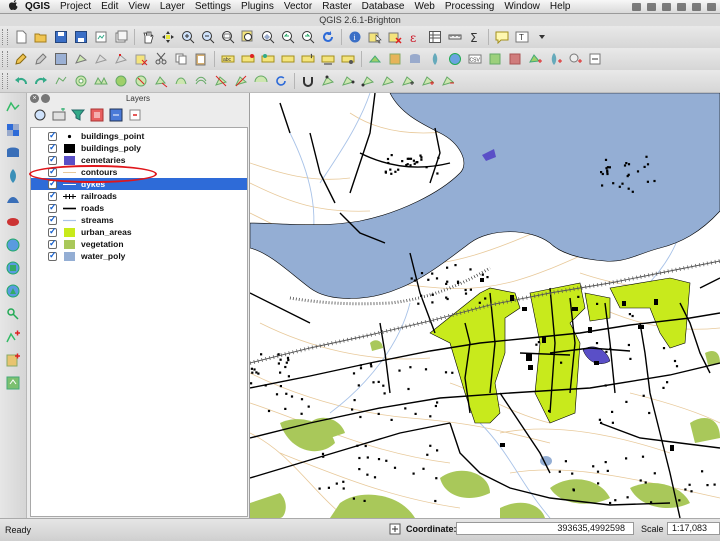 This screenshot has height=541, width=720. Describe the element at coordinates (13, 107) in the screenshot. I see `add-vector-layer-icon` at that location.